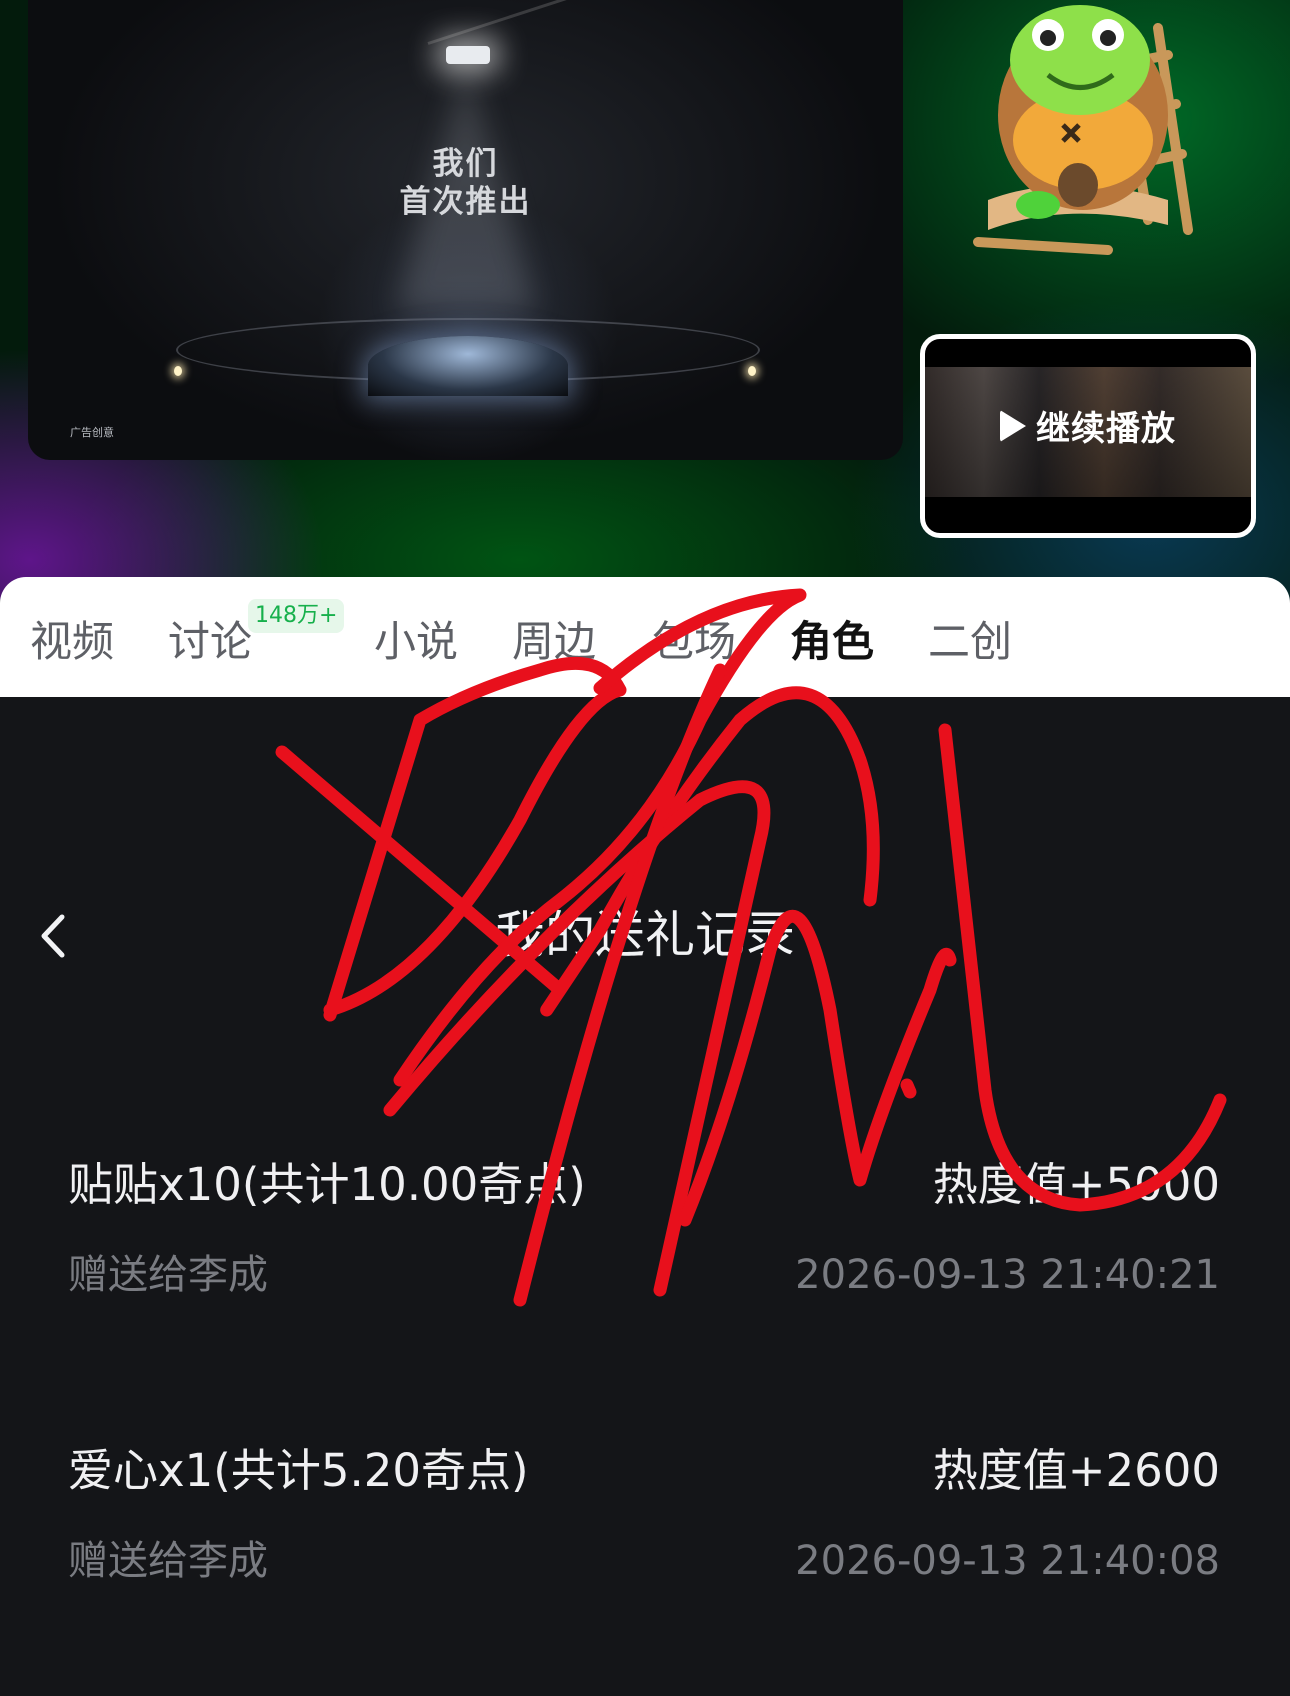 The height and width of the screenshot is (1696, 1290). Describe the element at coordinates (1007, 1561) in the screenshot. I see `gift-timestamp: 2026-09-13 21:40:08` at that location.